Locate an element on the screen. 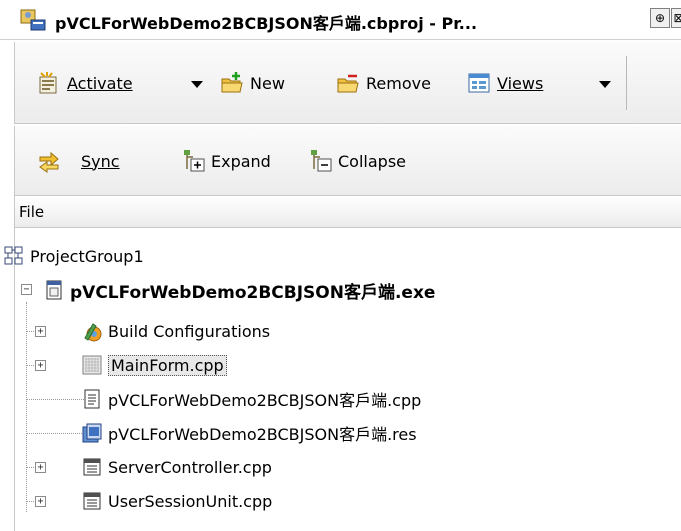 The height and width of the screenshot is (531, 681). build-config-expand-toggle: + is located at coordinates (40, 331).